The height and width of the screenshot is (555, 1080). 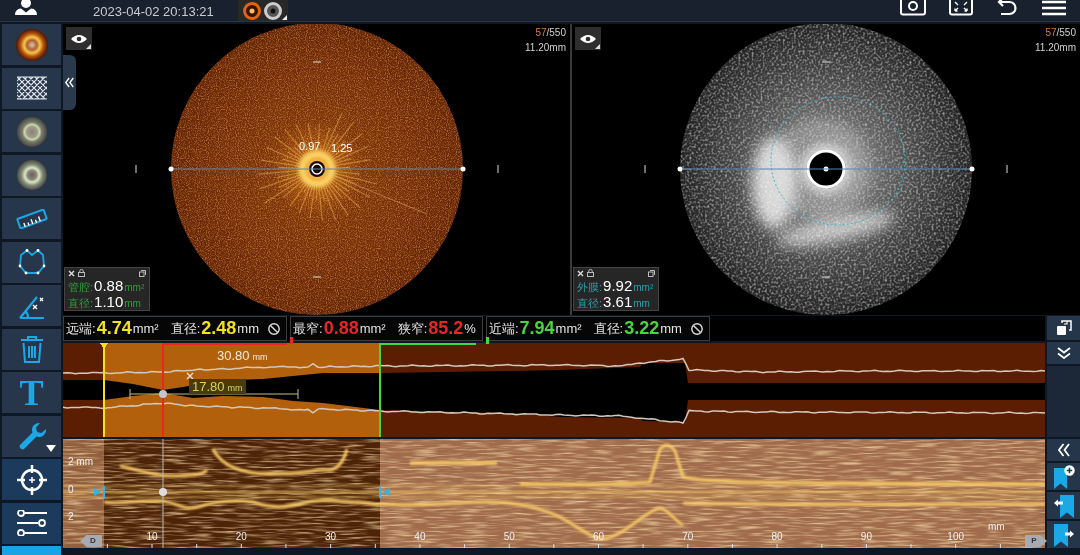 I want to click on collapse-tab, so click(x=69, y=82).